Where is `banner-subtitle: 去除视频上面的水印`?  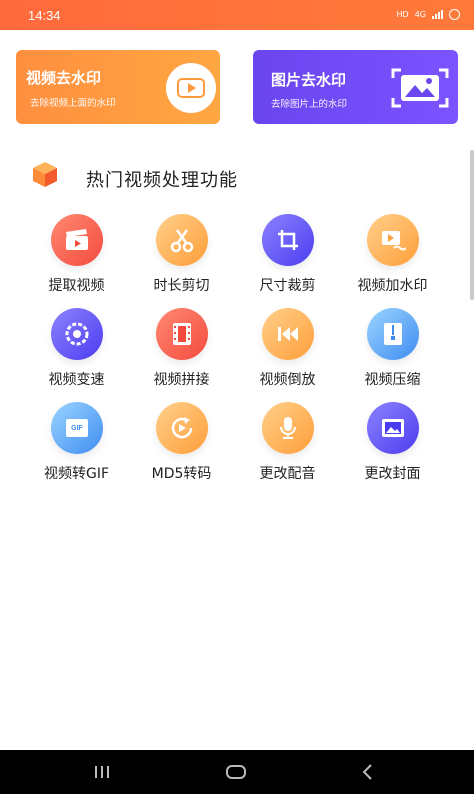
banner-subtitle: 去除视频上面的水印 is located at coordinates (73, 103).